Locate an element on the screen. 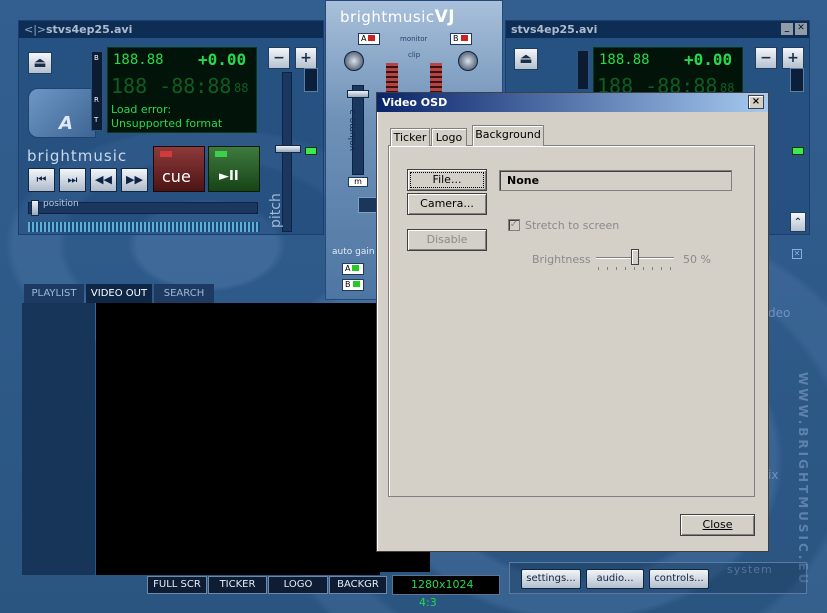  skip-forward-icon: ⏭ is located at coordinates (72, 179).